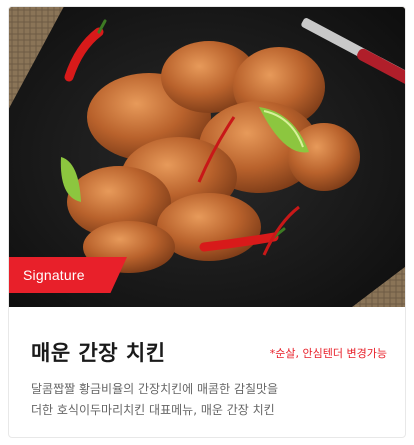 This screenshot has height=445, width=414. What do you see at coordinates (153, 410) in the screenshot?
I see `description-line-2: 더한 호식이두마리치킨 대표메뉴, 매운 간장 치킨` at bounding box center [153, 410].